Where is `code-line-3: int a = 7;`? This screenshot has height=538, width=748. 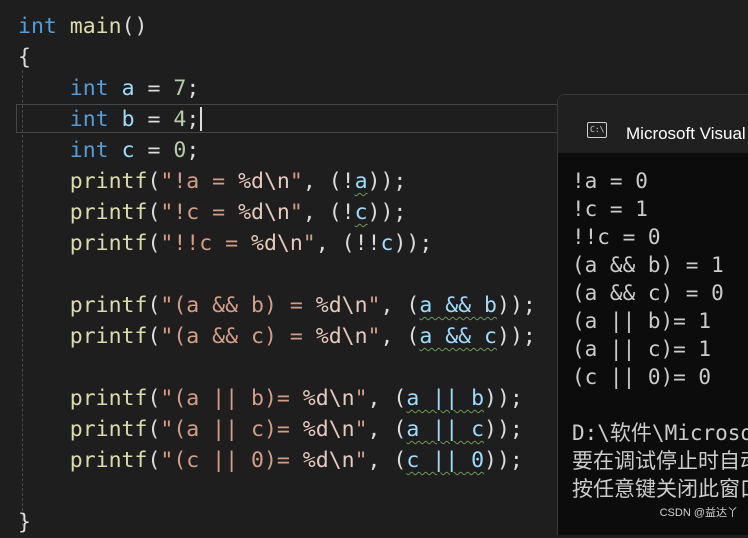
code-line-3: int a = 7; is located at coordinates (109, 88).